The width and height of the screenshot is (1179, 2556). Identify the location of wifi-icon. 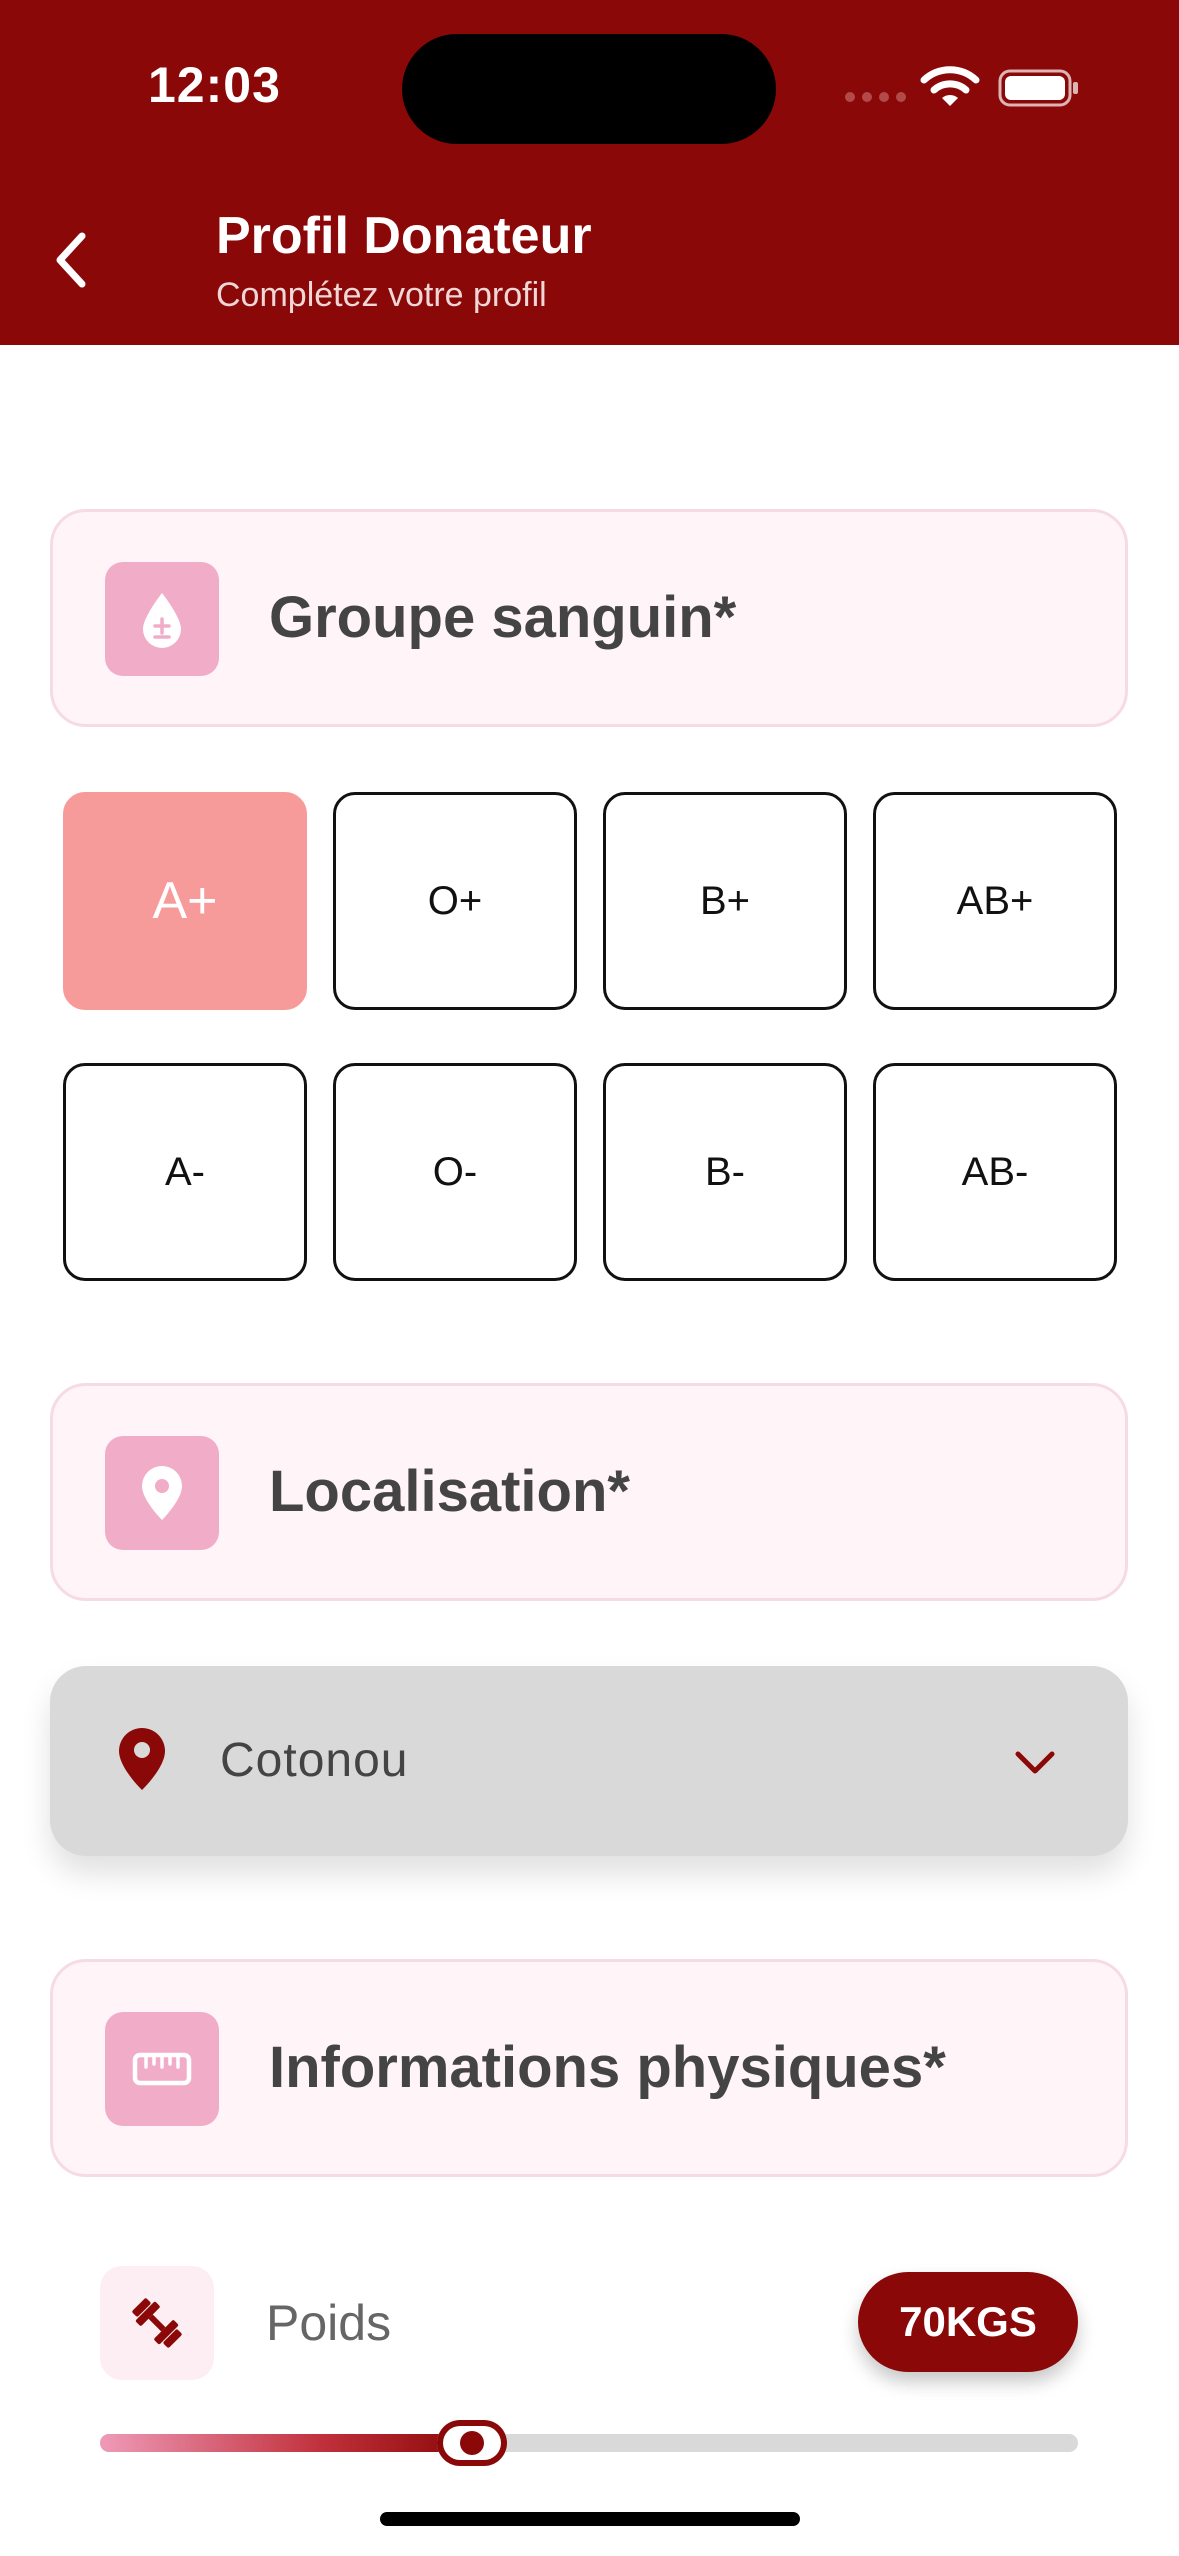
(950, 86).